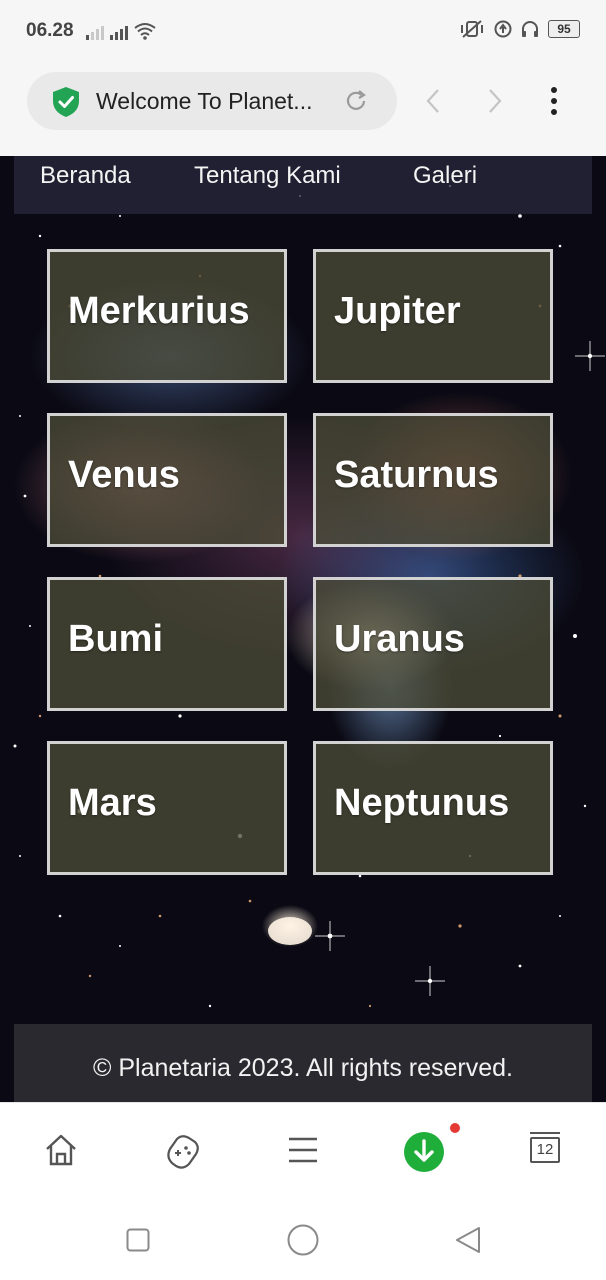 Image resolution: width=606 pixels, height=1280 pixels. What do you see at coordinates (167, 644) in the screenshot?
I see `planet-card-bumi: Bumi` at bounding box center [167, 644].